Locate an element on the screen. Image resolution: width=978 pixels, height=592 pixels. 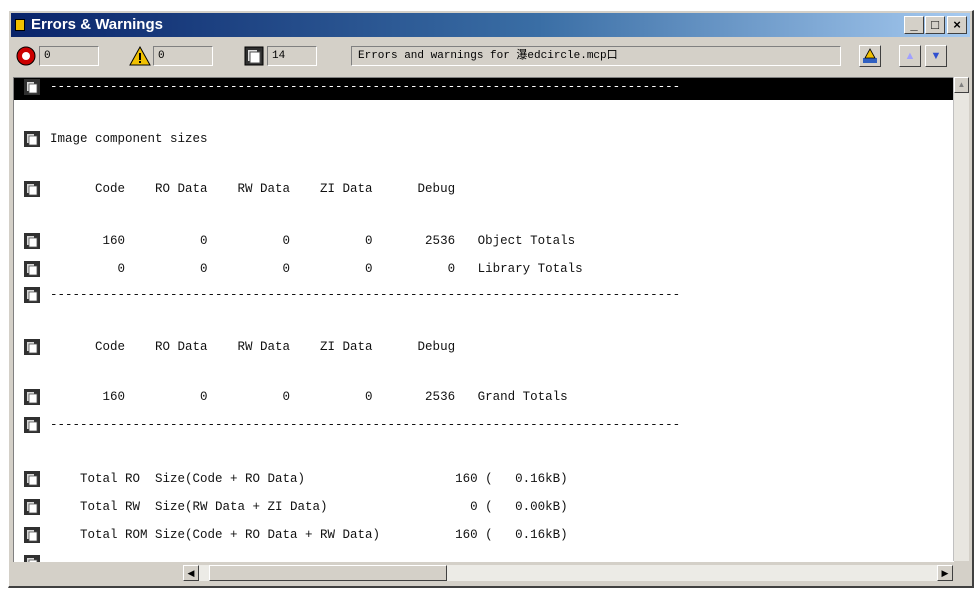
message-text: Image component sizes is located at coordinates (129, 139).